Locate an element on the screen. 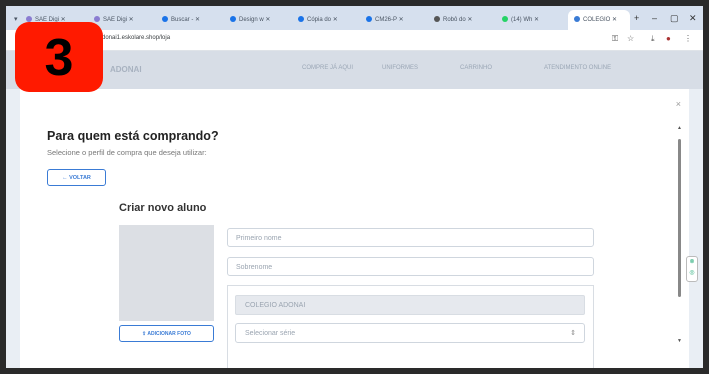  browser-tab: Design w ✕ is located at coordinates (261, 20).